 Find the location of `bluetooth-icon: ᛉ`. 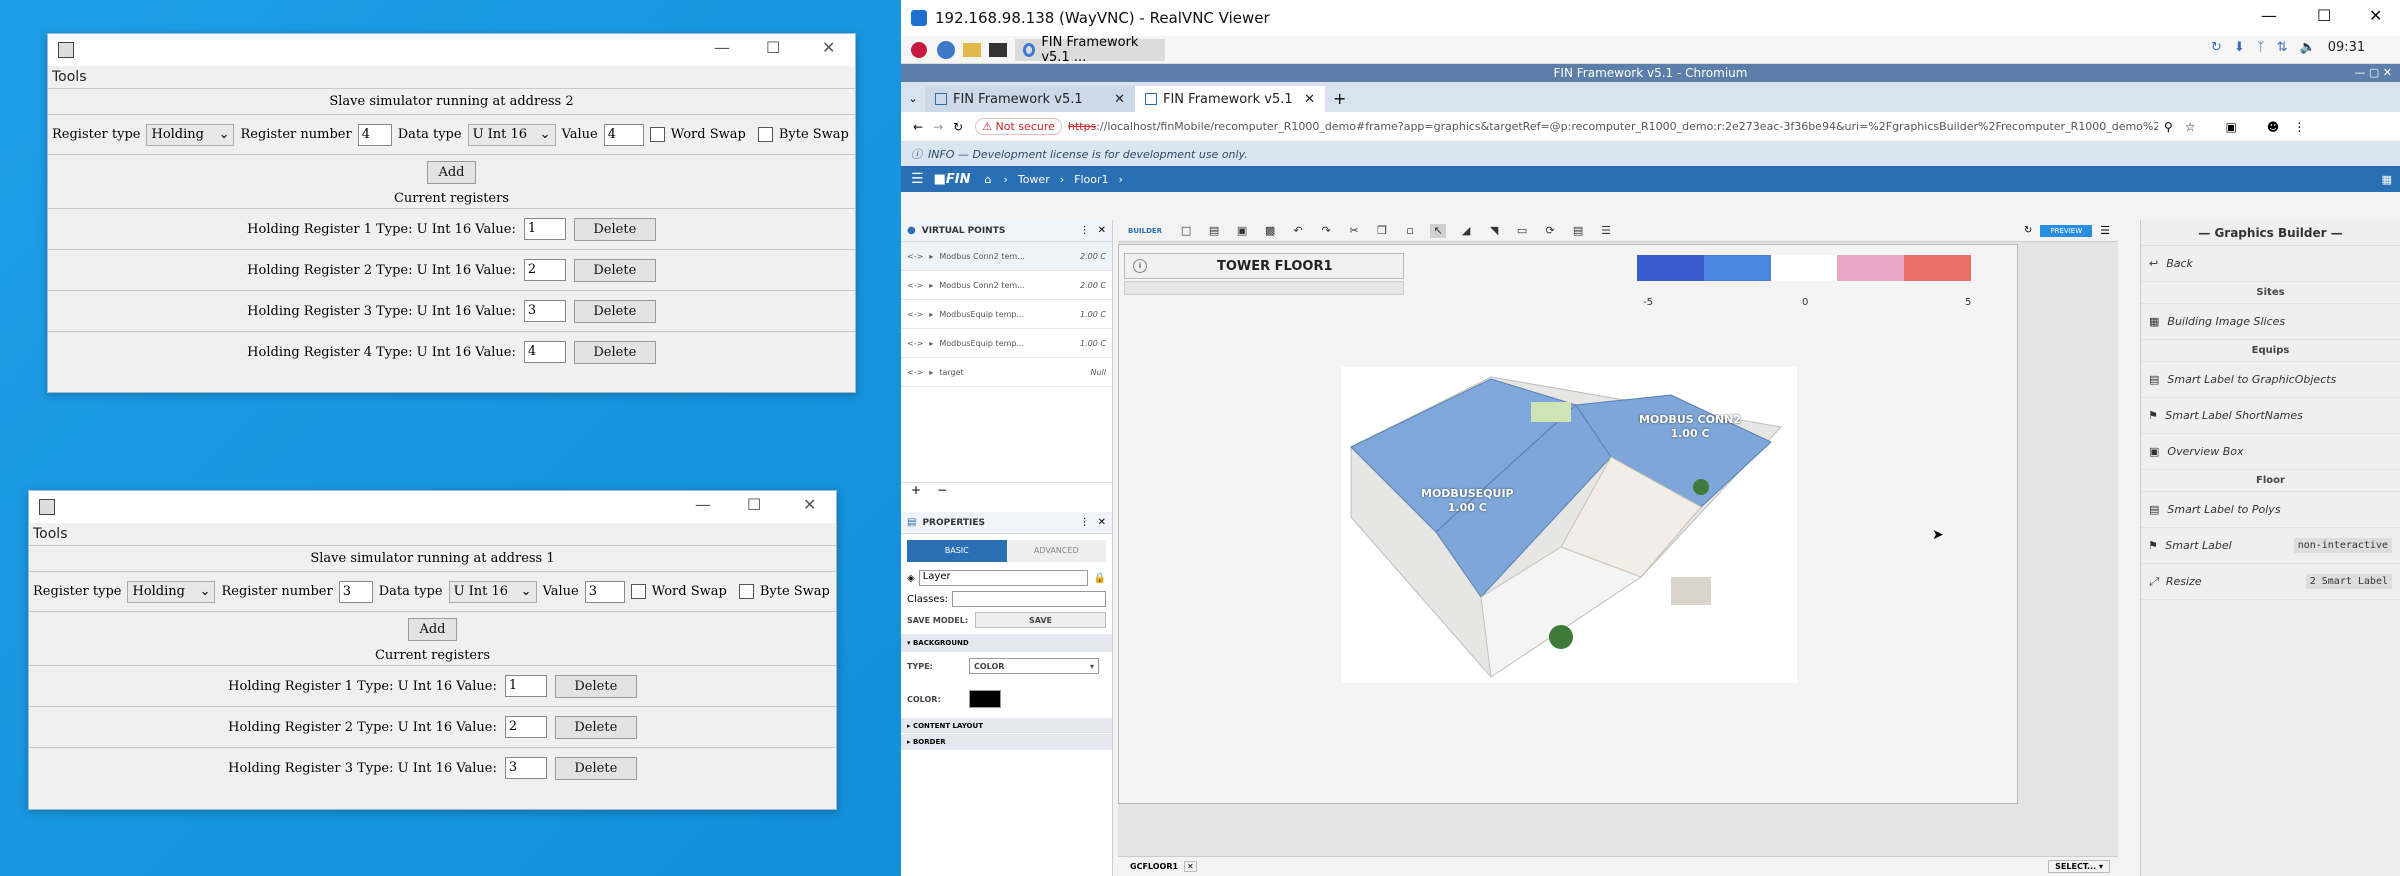

bluetooth-icon: ᛉ is located at coordinates (2261, 47).